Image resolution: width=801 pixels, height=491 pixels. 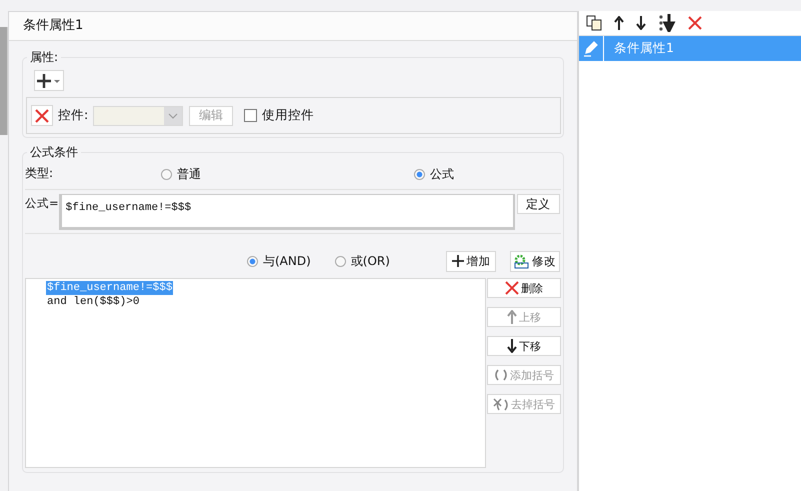 I want to click on down-button: 下移, so click(x=524, y=346).